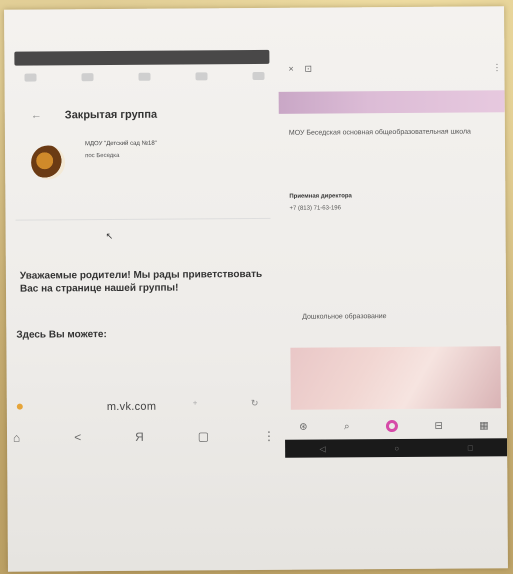 This screenshot has height=574, width=513. I want to click on browser-bottom-nav: ⌂ < Я ▢ ⋮, so click(144, 437).